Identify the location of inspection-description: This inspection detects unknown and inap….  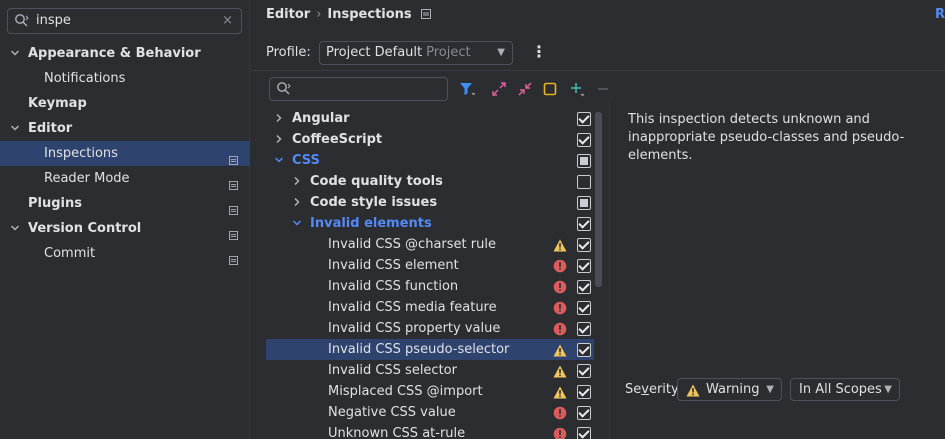
(766, 137).